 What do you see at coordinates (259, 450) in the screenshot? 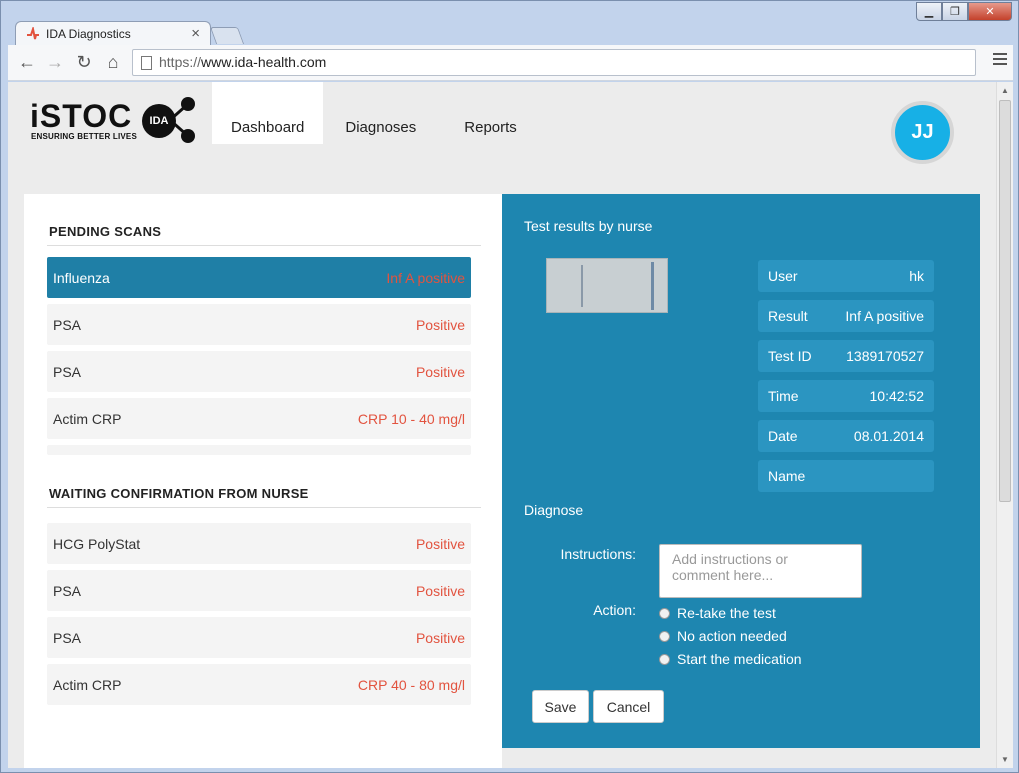
I see `pending-row-partial` at bounding box center [259, 450].